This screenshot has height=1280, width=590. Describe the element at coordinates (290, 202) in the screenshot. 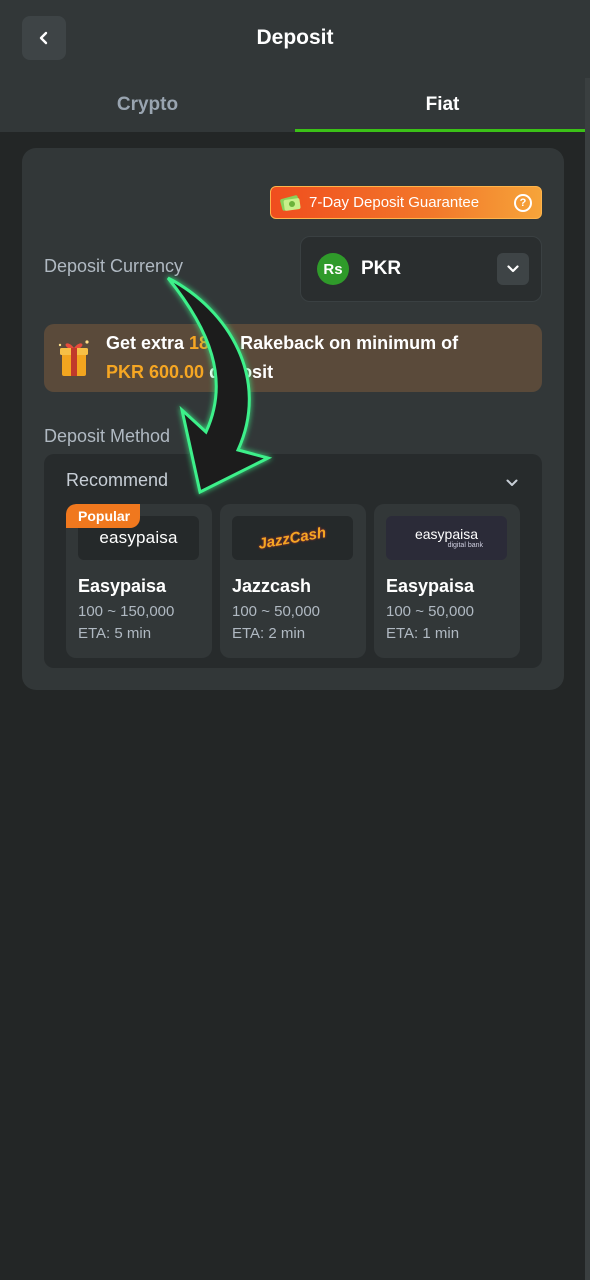

I see `money-icon` at that location.